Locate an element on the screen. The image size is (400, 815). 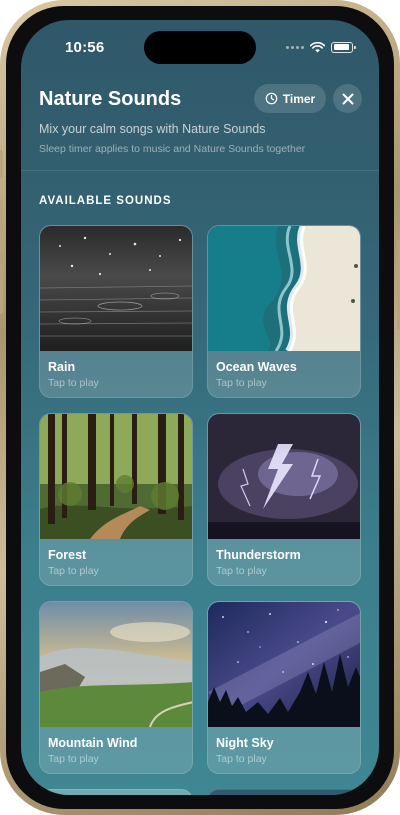
night-sky-image is located at coordinates (284, 664).